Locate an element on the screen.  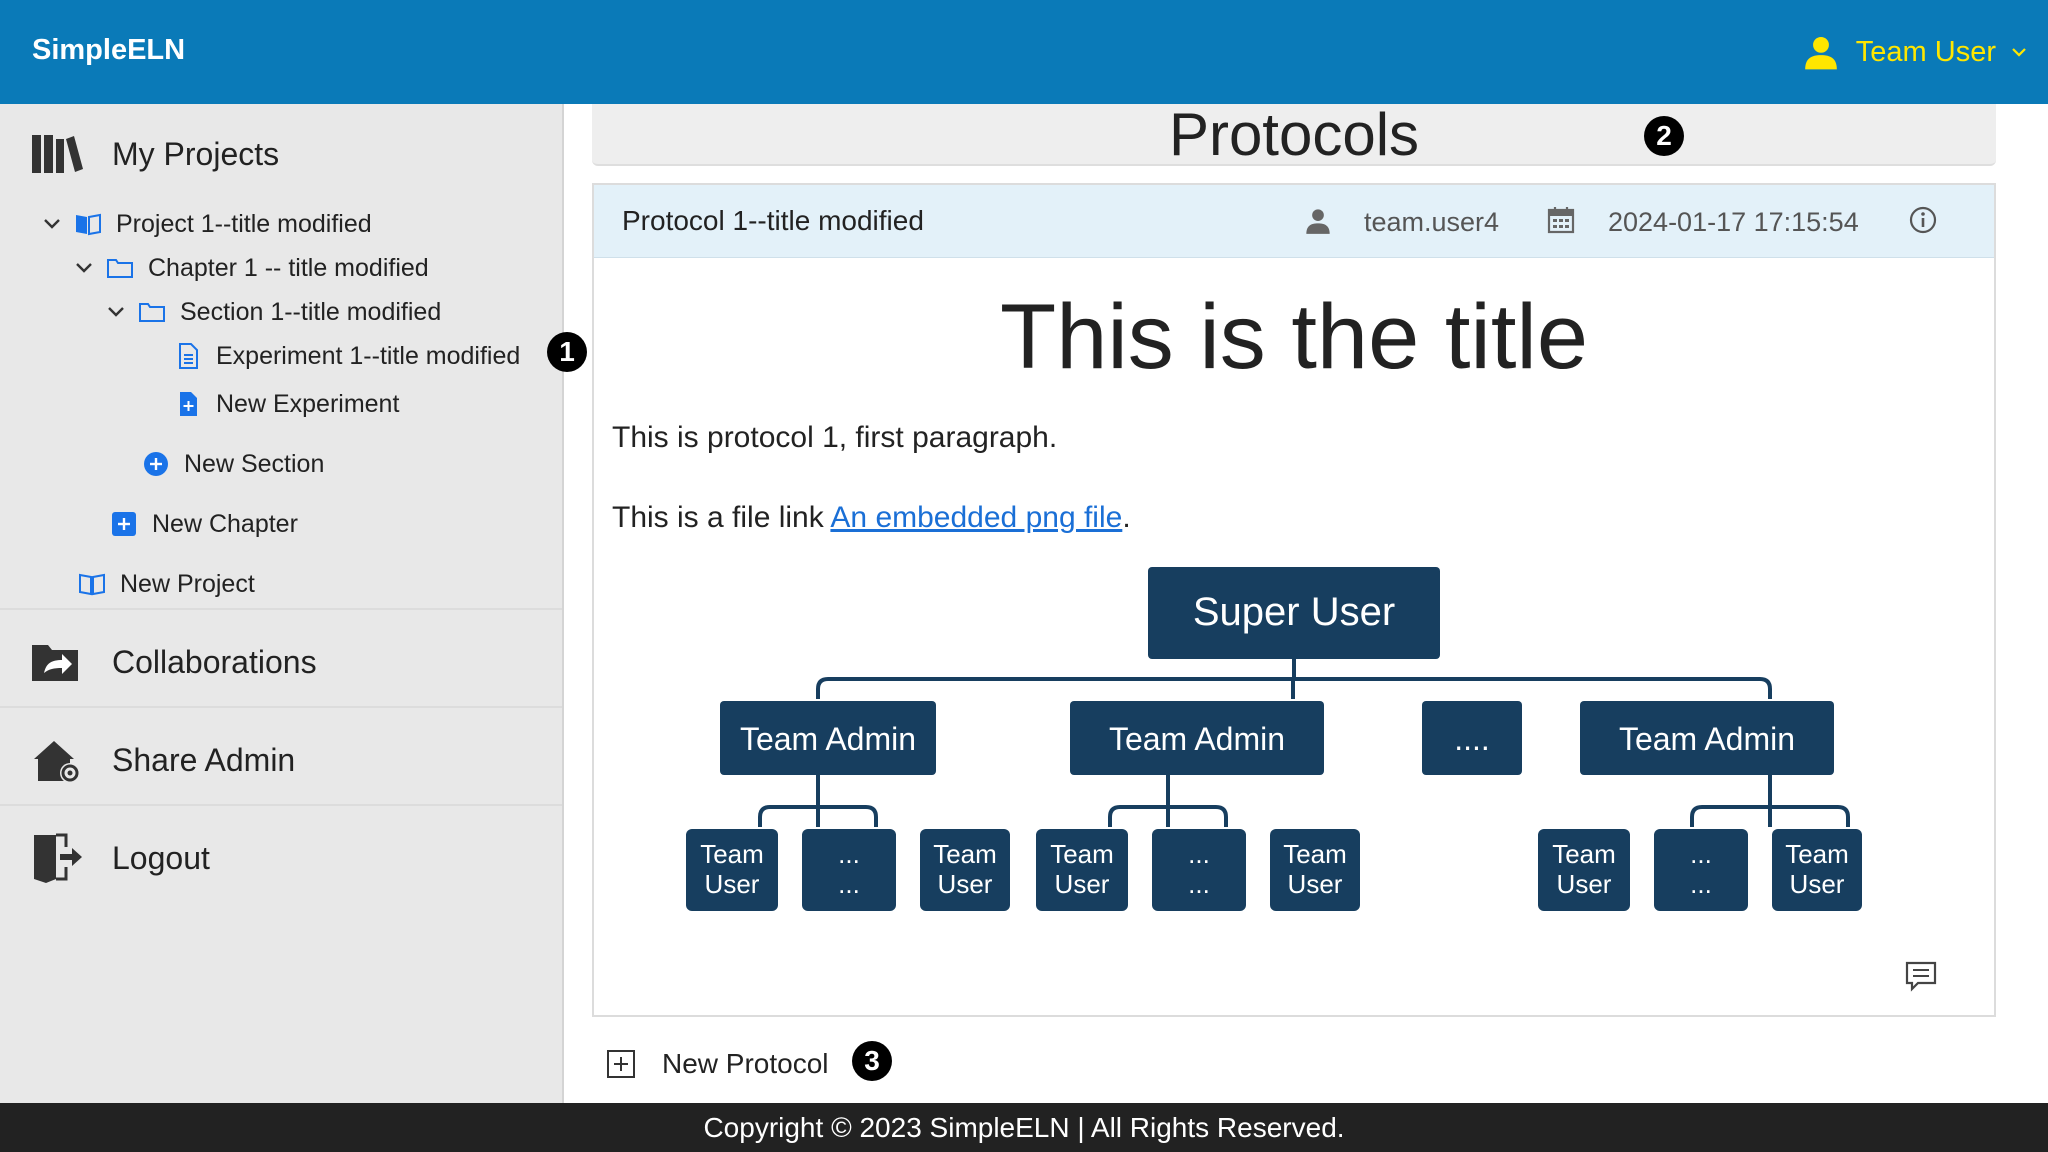
info-icon is located at coordinates (1923, 220).